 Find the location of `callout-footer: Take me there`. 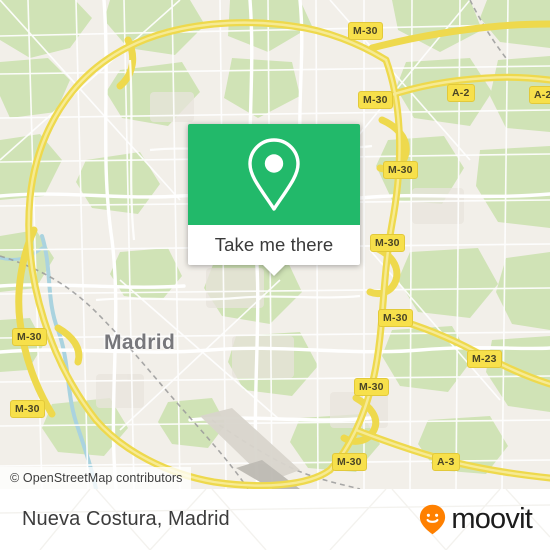

callout-footer: Take me there is located at coordinates (274, 250).